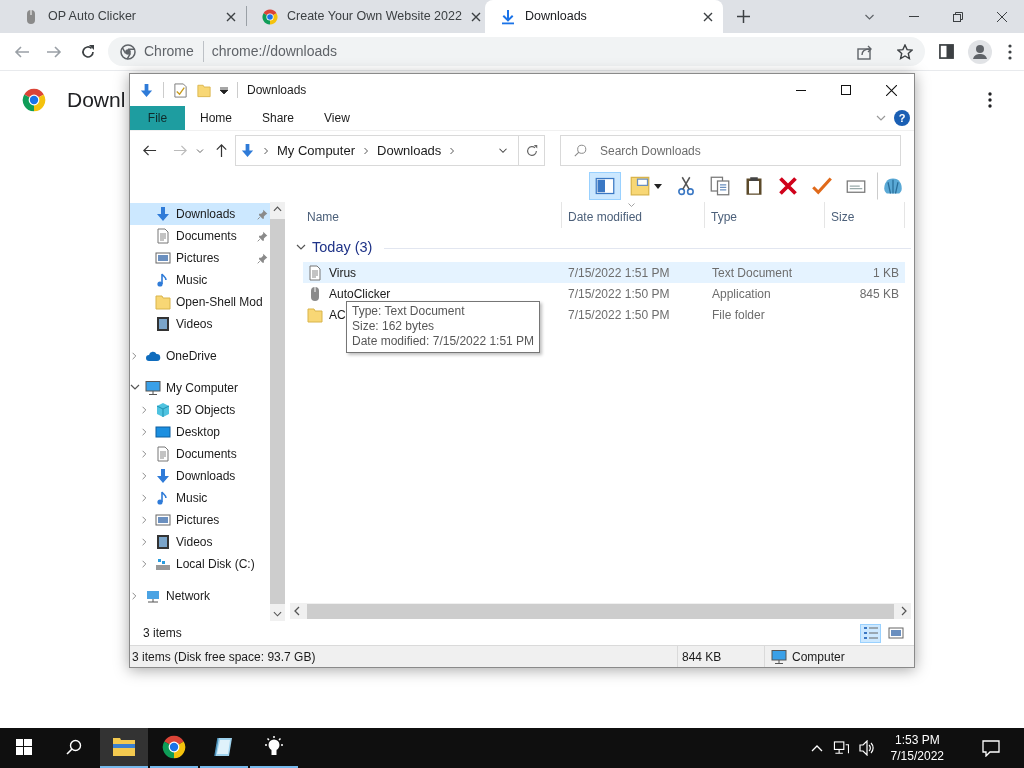  Describe the element at coordinates (801, 90) in the screenshot. I see `minimize-icon` at that location.